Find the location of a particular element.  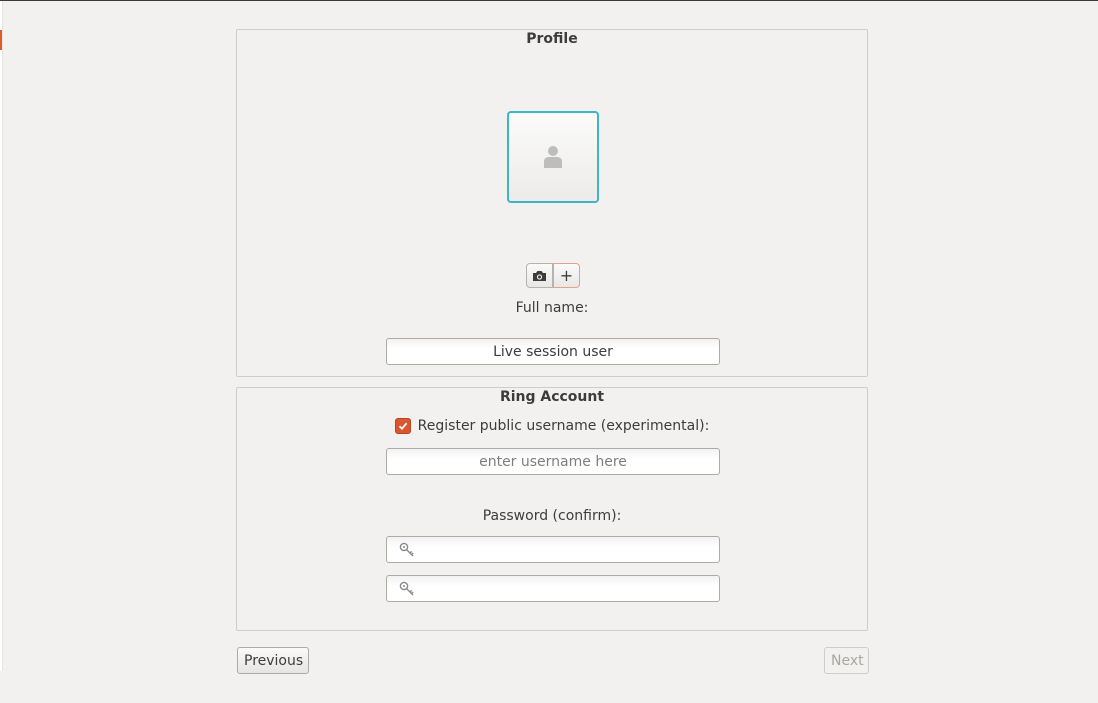

fullname-field is located at coordinates (553, 351).